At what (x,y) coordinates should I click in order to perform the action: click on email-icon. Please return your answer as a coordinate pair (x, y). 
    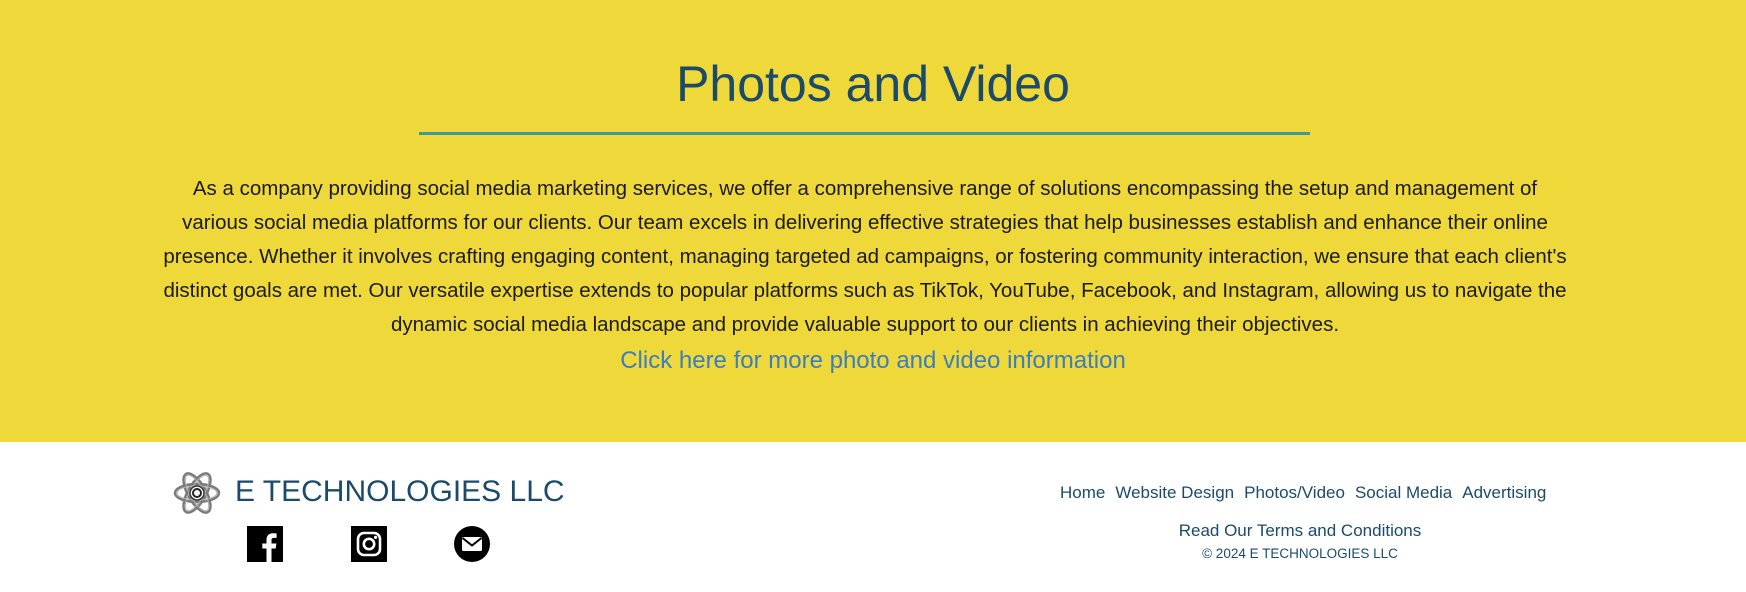
    Looking at the image, I should click on (472, 544).